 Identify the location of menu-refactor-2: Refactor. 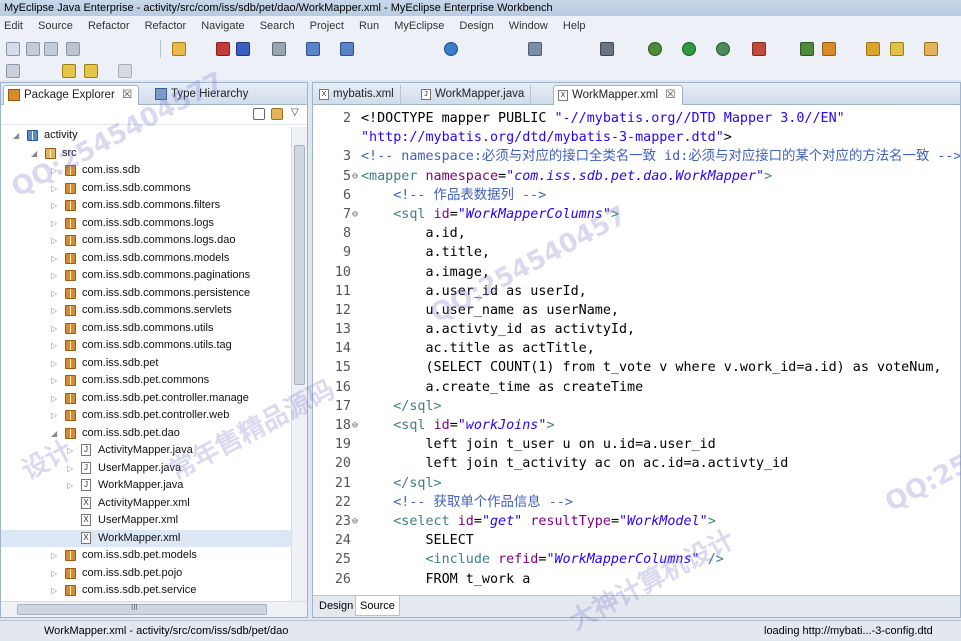
(166, 26).